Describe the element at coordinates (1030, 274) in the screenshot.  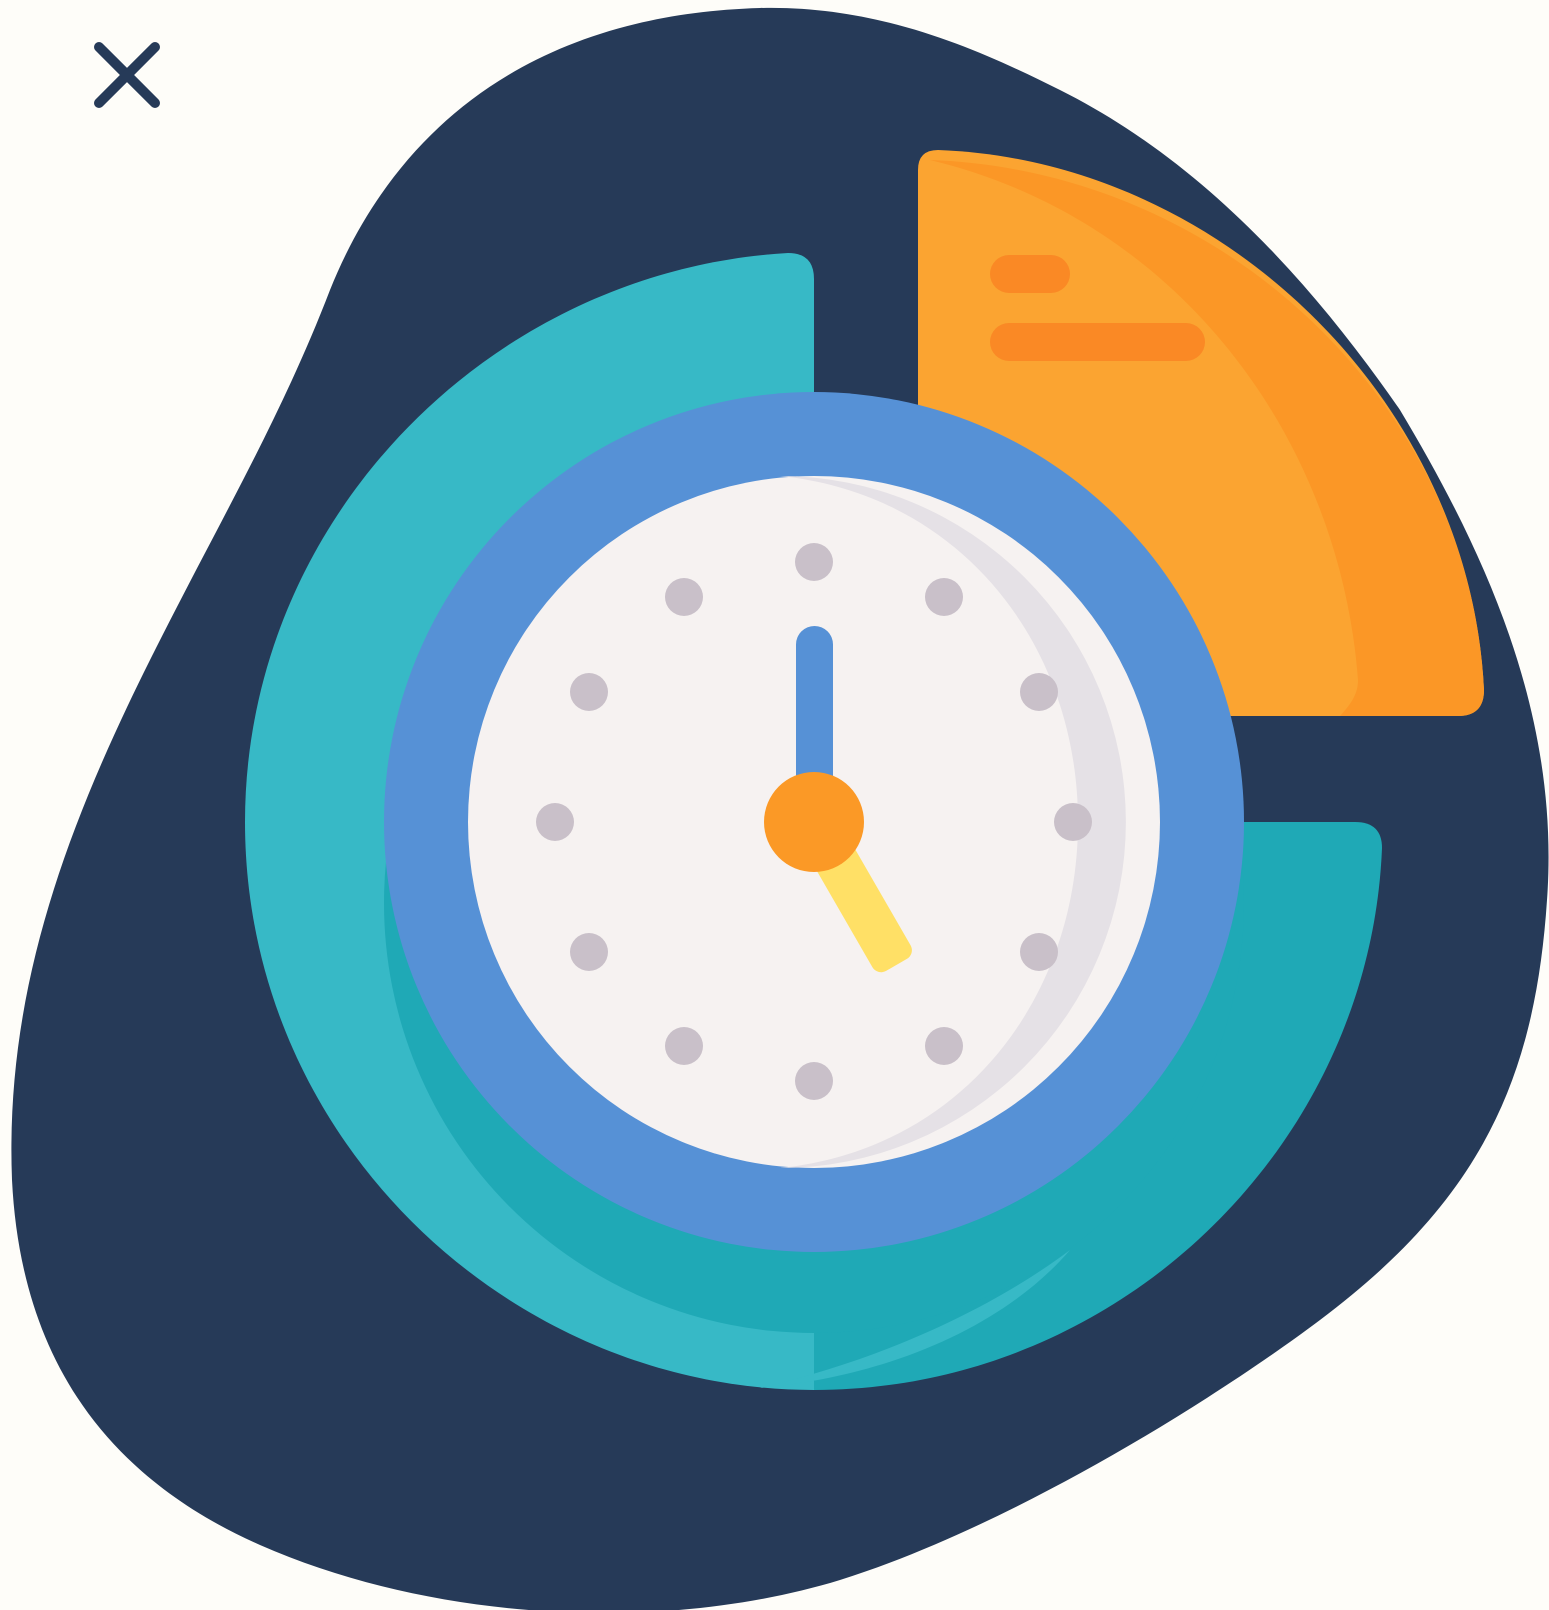
I see `card-line-short` at that location.